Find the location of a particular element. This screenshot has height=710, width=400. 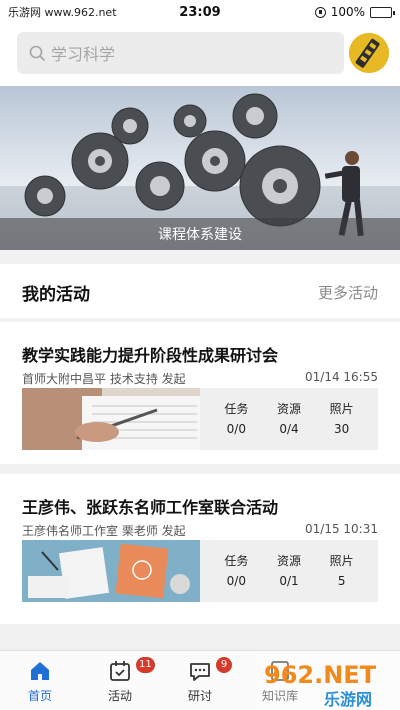

banner-caption: 课程体系建设 is located at coordinates (200, 235).